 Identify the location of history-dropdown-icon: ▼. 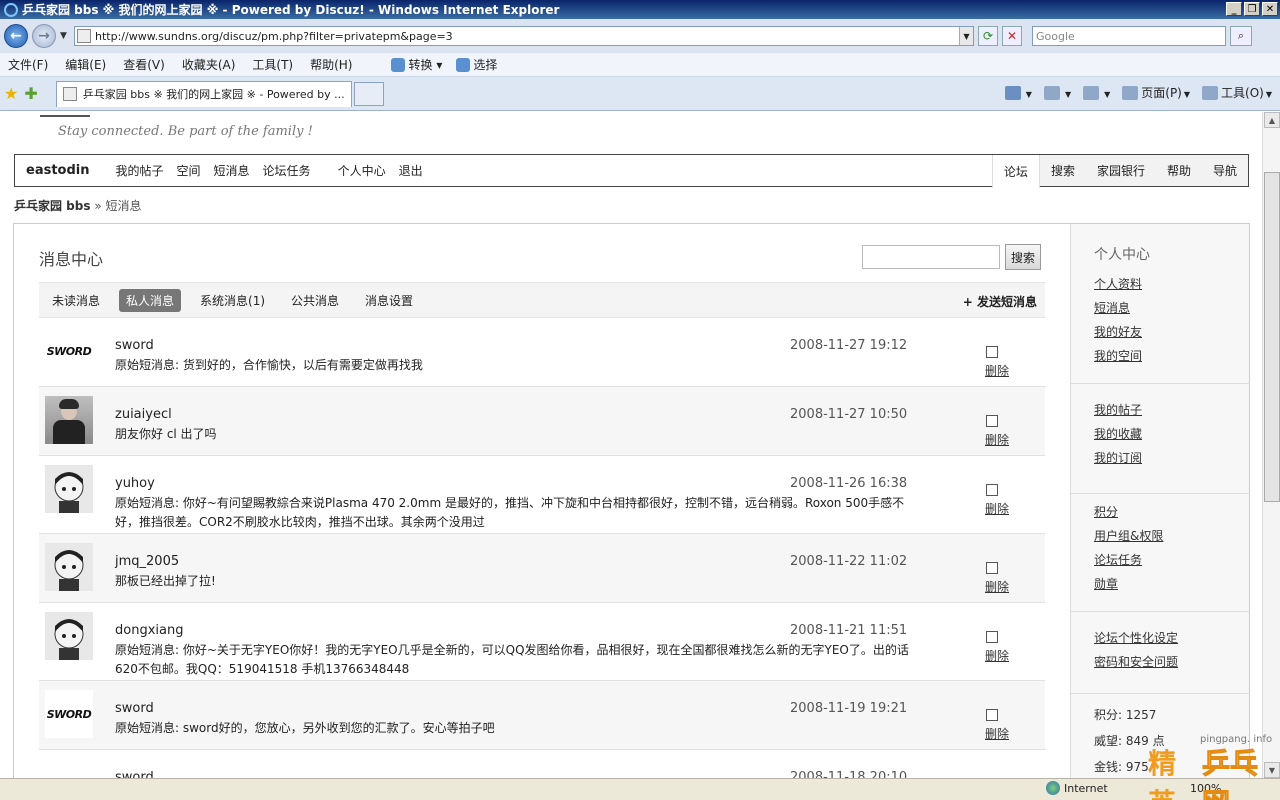
(65, 36).